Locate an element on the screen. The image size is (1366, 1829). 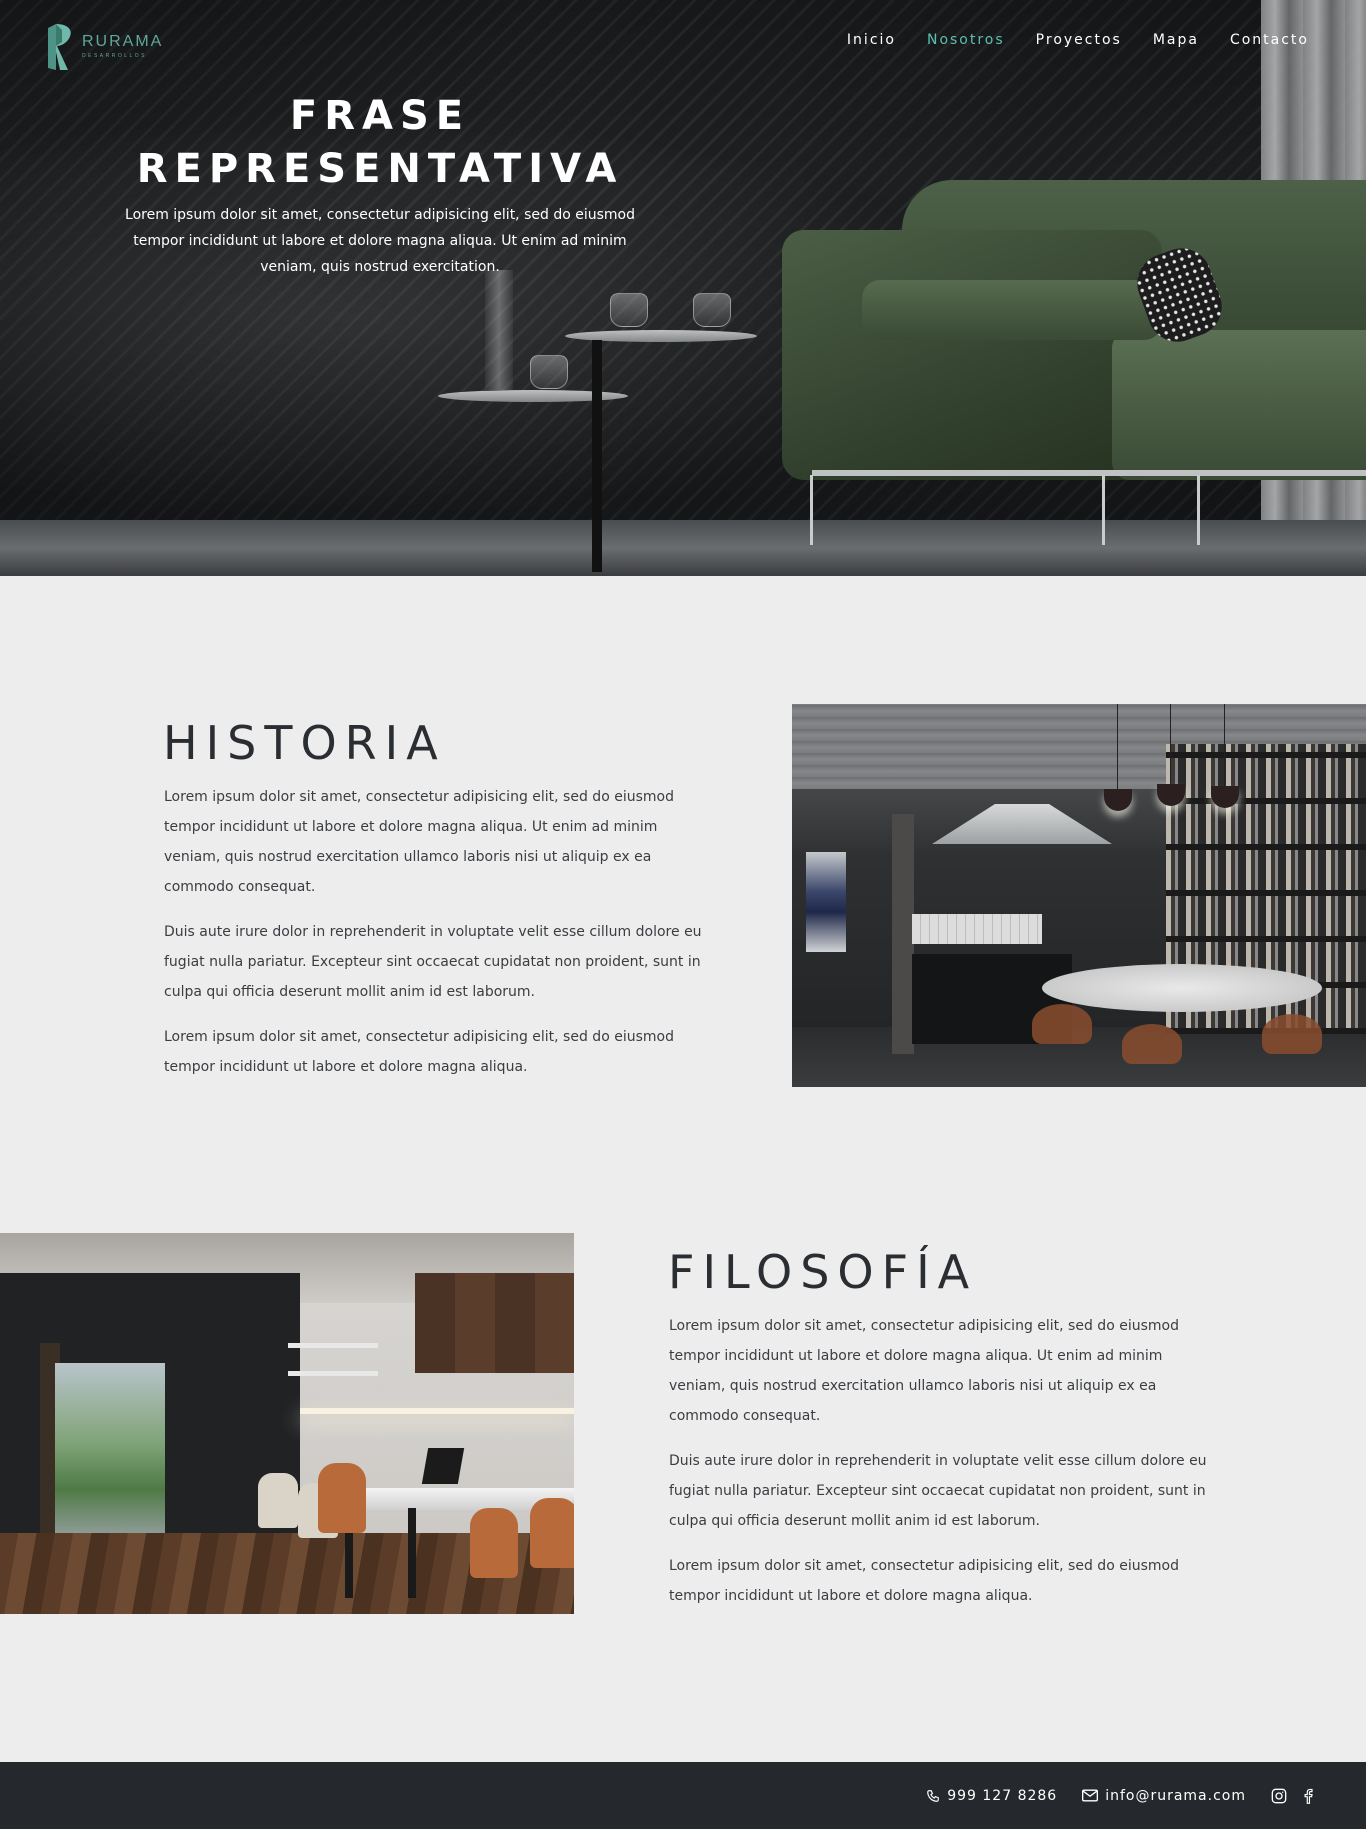
brand-subtitle: DESARROLLOS is located at coordinates (115, 56).